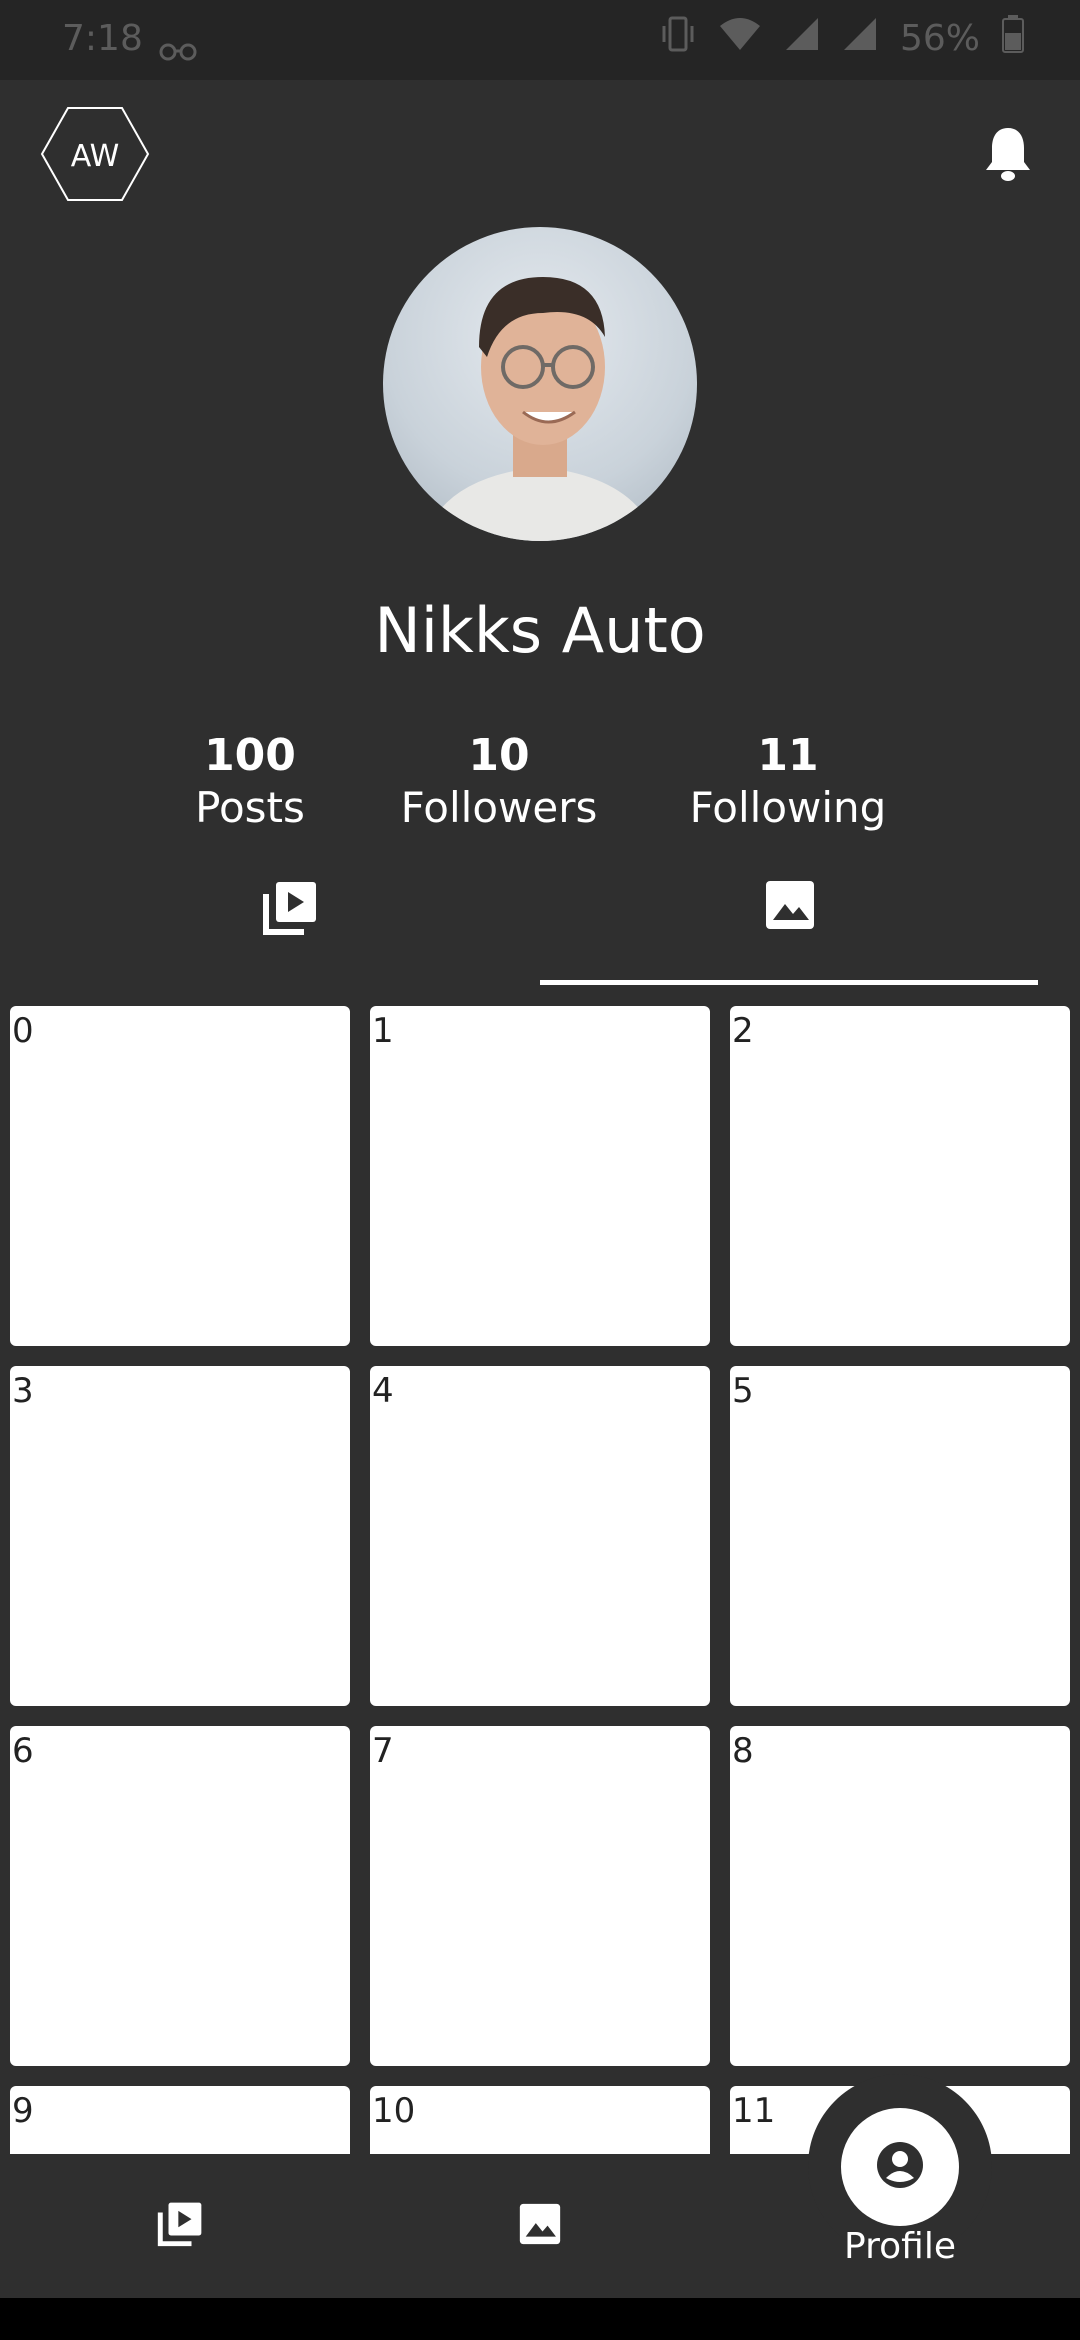 The width and height of the screenshot is (1080, 2340). What do you see at coordinates (743, 1031) in the screenshot?
I see `grid-item-label: 2` at bounding box center [743, 1031].